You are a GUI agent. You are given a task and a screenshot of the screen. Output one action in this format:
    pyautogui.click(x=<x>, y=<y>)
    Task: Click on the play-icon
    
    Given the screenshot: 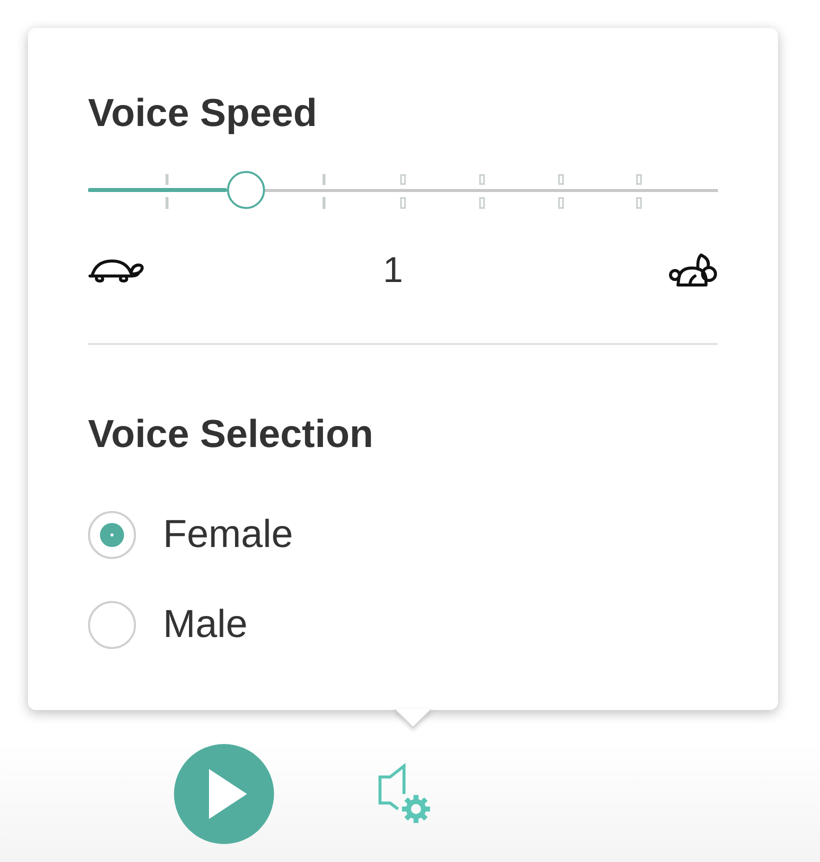 What is the action you would take?
    pyautogui.click(x=228, y=794)
    